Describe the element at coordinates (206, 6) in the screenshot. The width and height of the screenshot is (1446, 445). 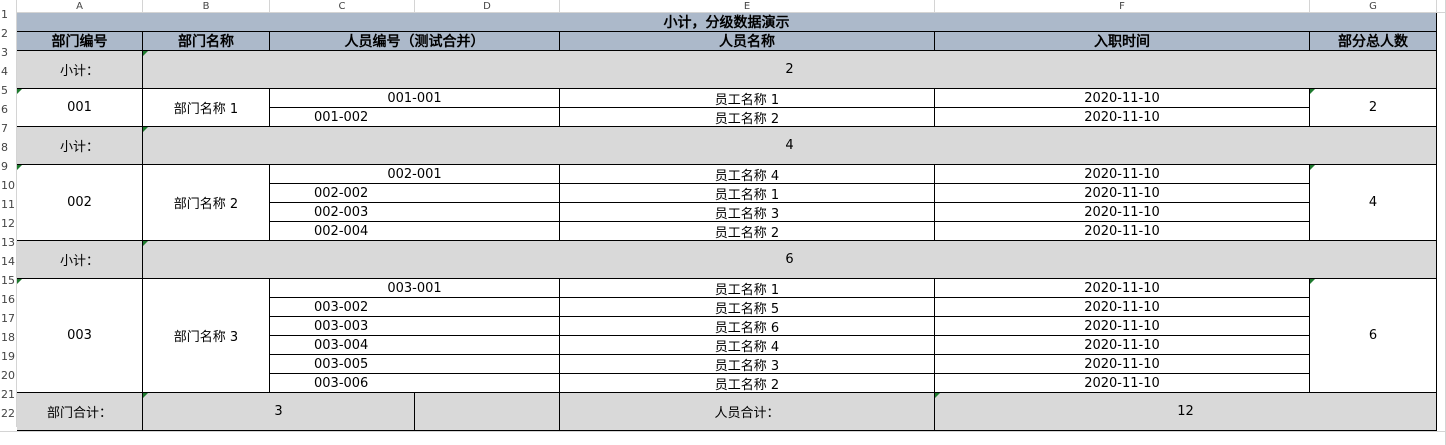
I see `column-header-b: B` at that location.